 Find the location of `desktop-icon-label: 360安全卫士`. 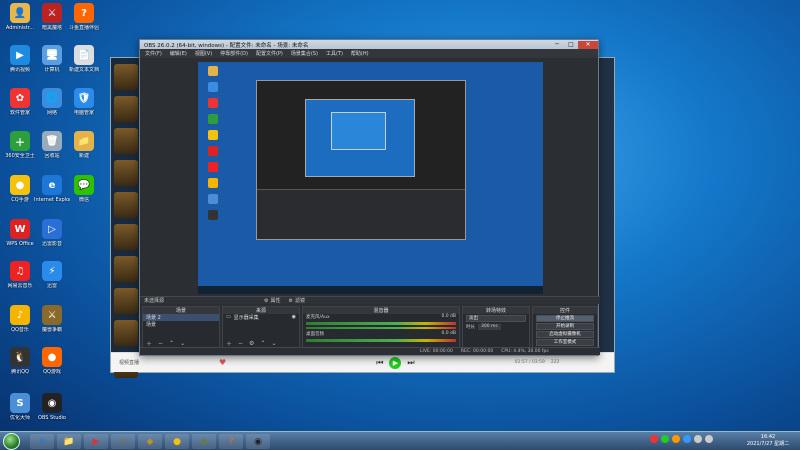

desktop-icon-label: 360安全卫士 is located at coordinates (20, 156).